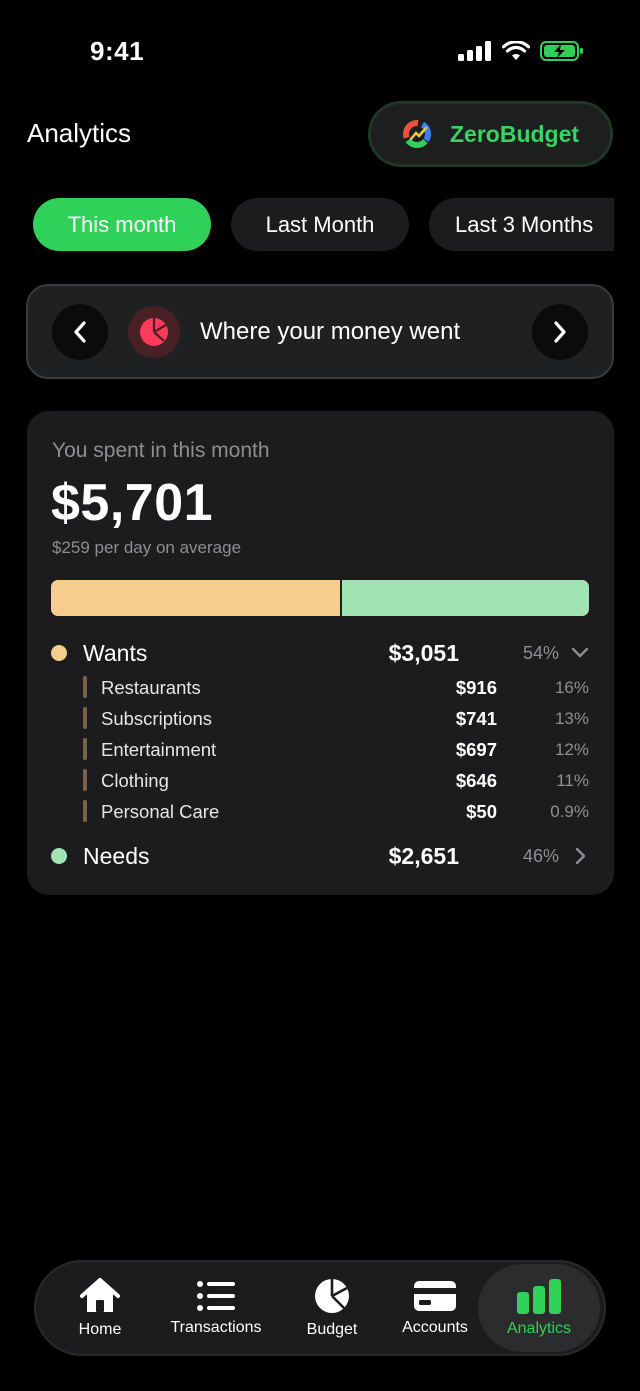 This screenshot has height=1391, width=640. What do you see at coordinates (100, 1329) in the screenshot?
I see `tab-label: Home` at bounding box center [100, 1329].